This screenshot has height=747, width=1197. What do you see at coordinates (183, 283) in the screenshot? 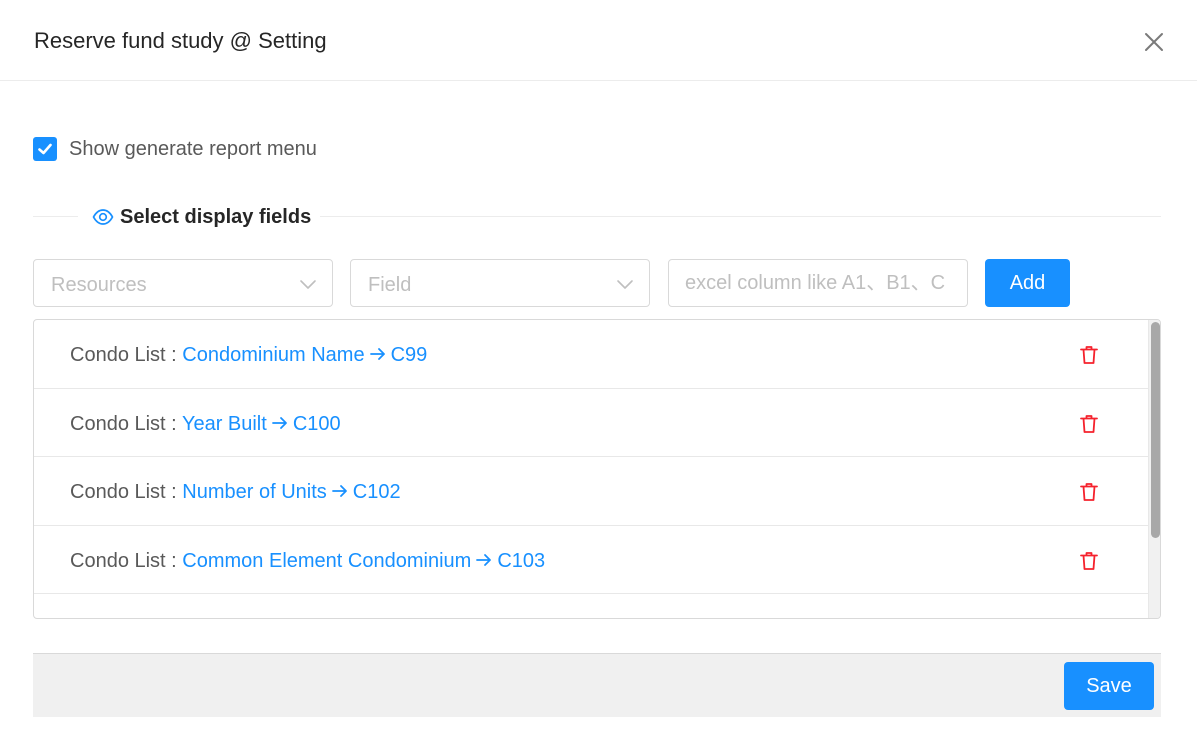
I see `resources-select: Resources` at bounding box center [183, 283].